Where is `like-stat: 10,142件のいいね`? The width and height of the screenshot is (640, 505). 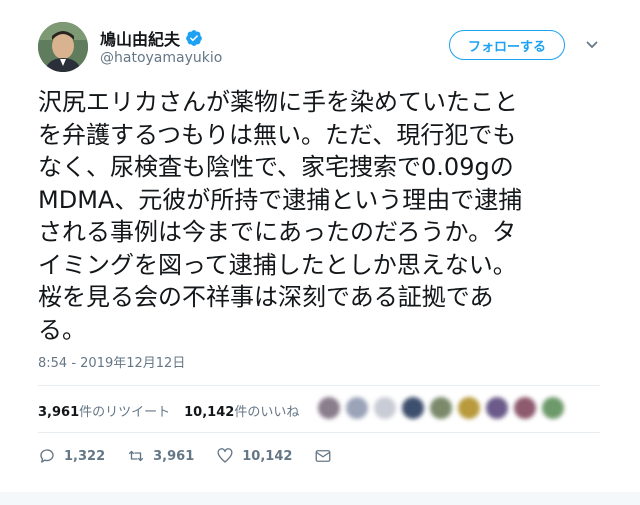 like-stat: 10,142件のいいね is located at coordinates (241, 410).